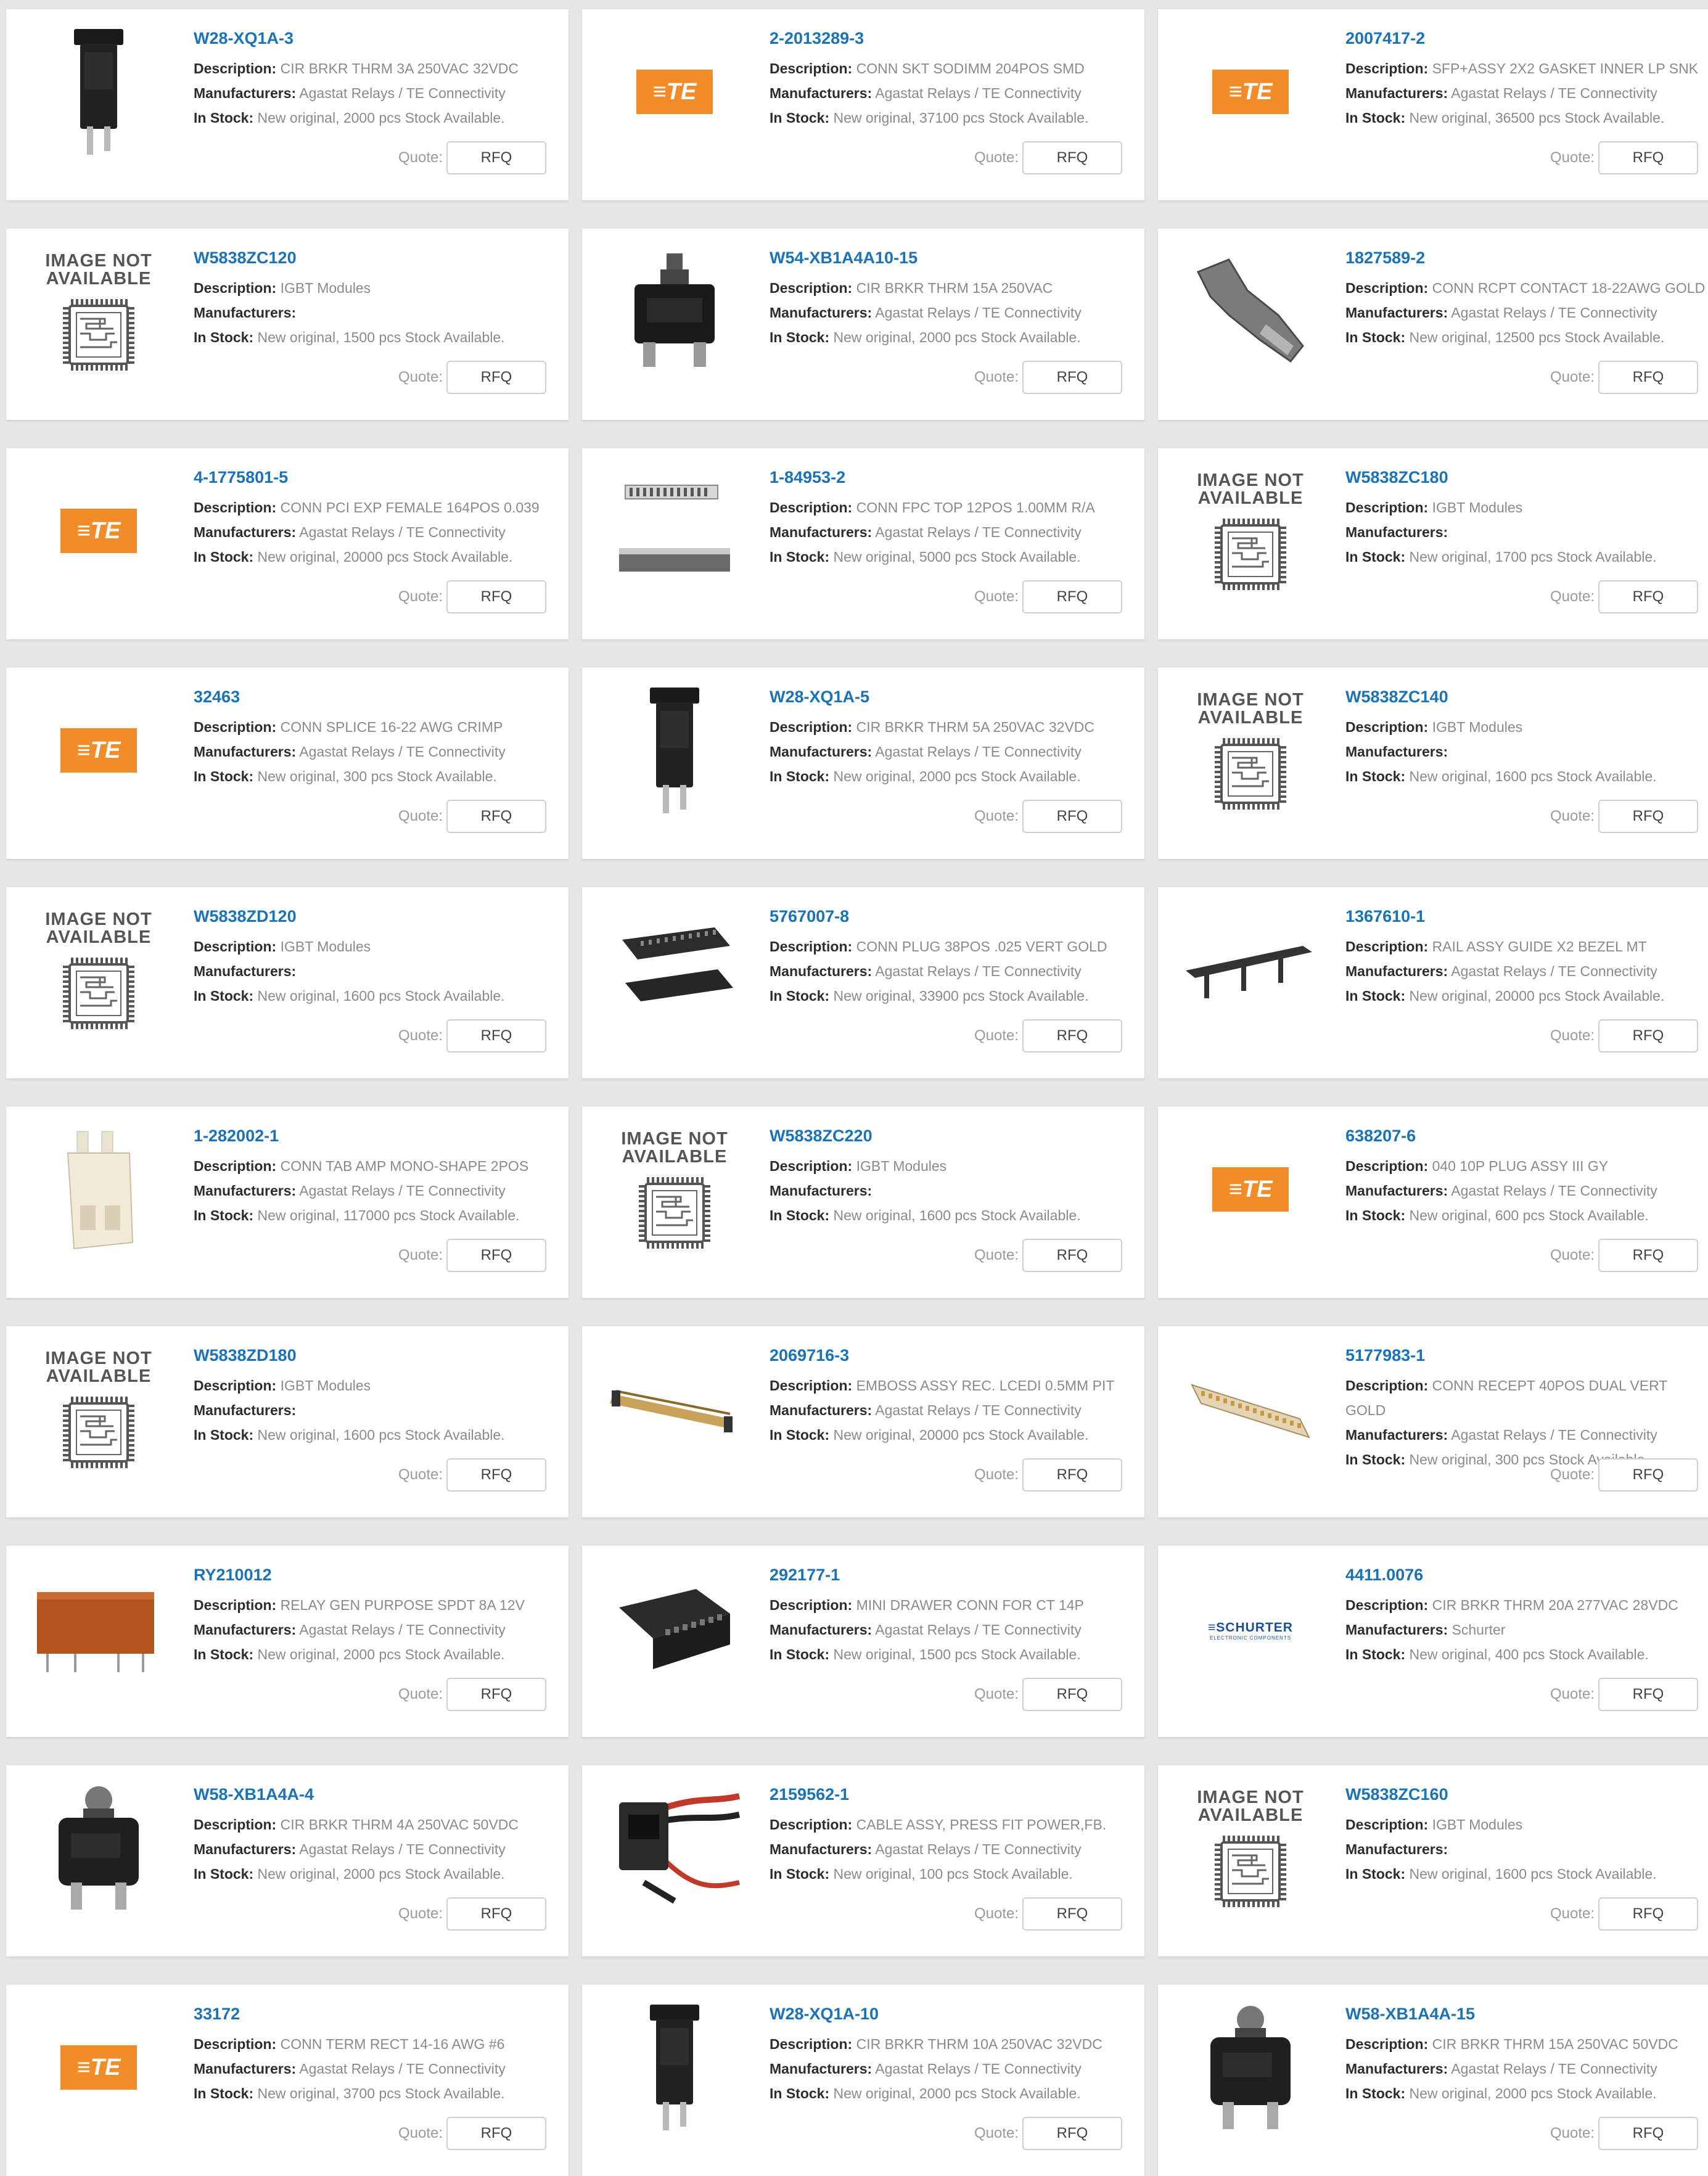 This screenshot has width=1708, height=2176. What do you see at coordinates (1526, 257) in the screenshot?
I see `part-number-link: 1827589-2` at bounding box center [1526, 257].